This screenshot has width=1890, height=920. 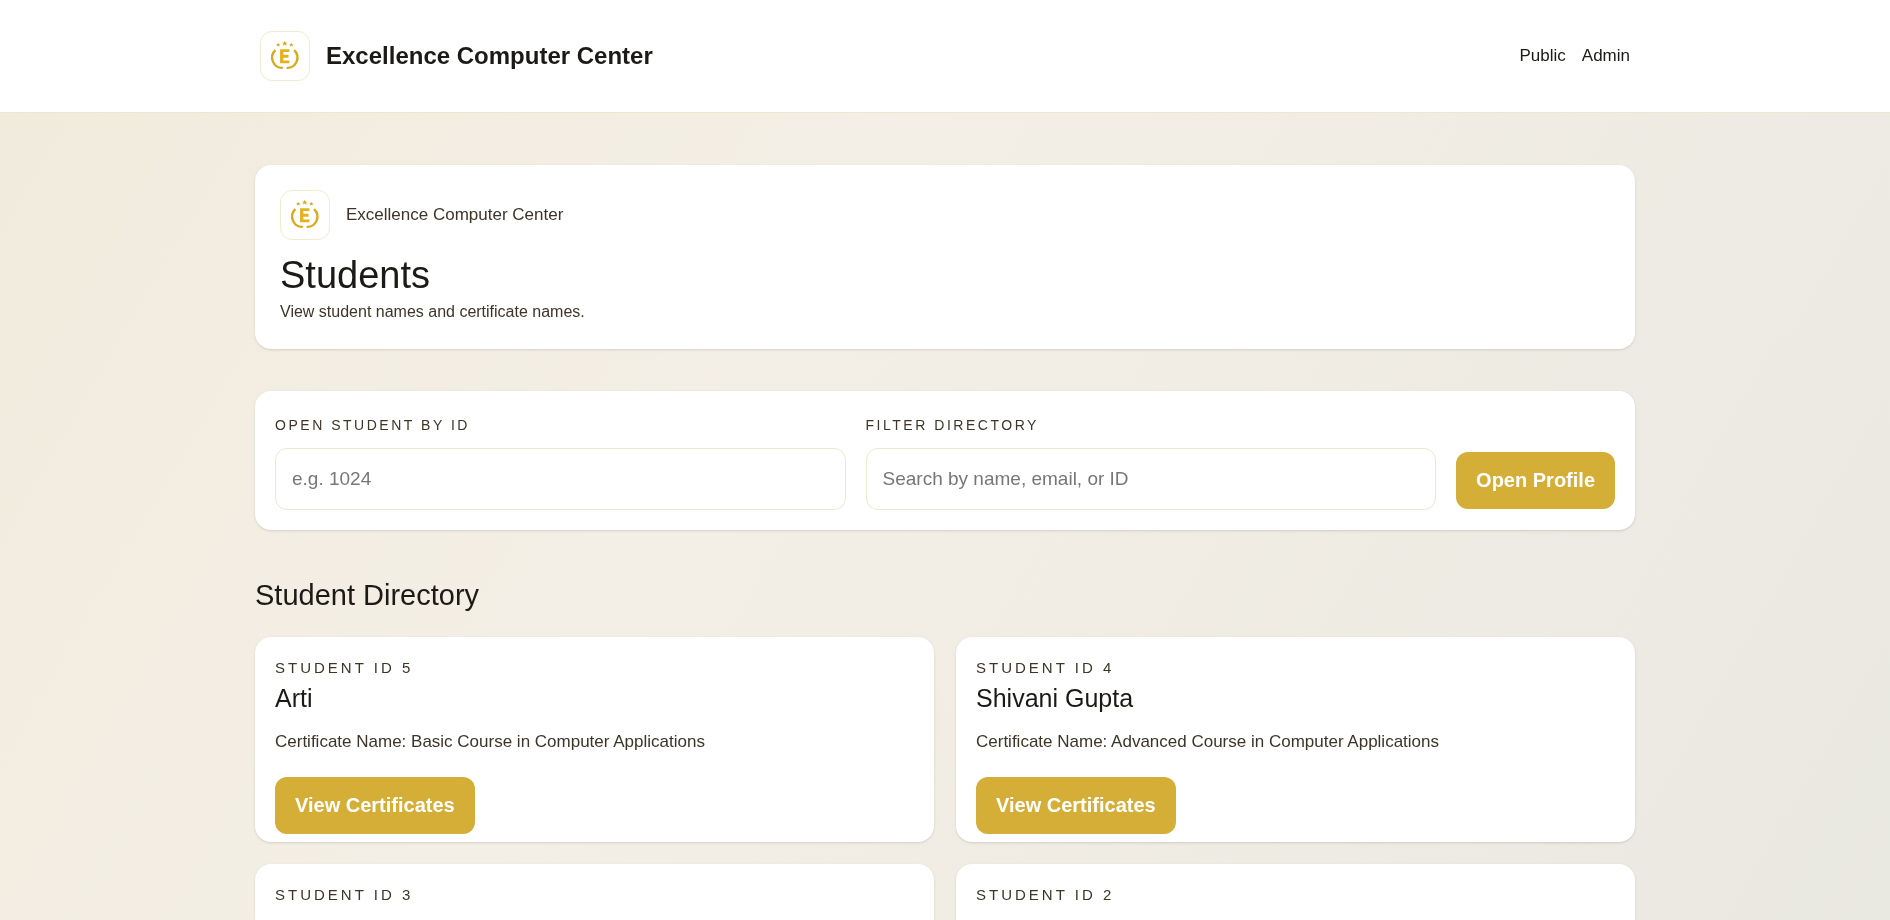 What do you see at coordinates (345, 895) in the screenshot?
I see `student-id: STUDENT ID 3` at bounding box center [345, 895].